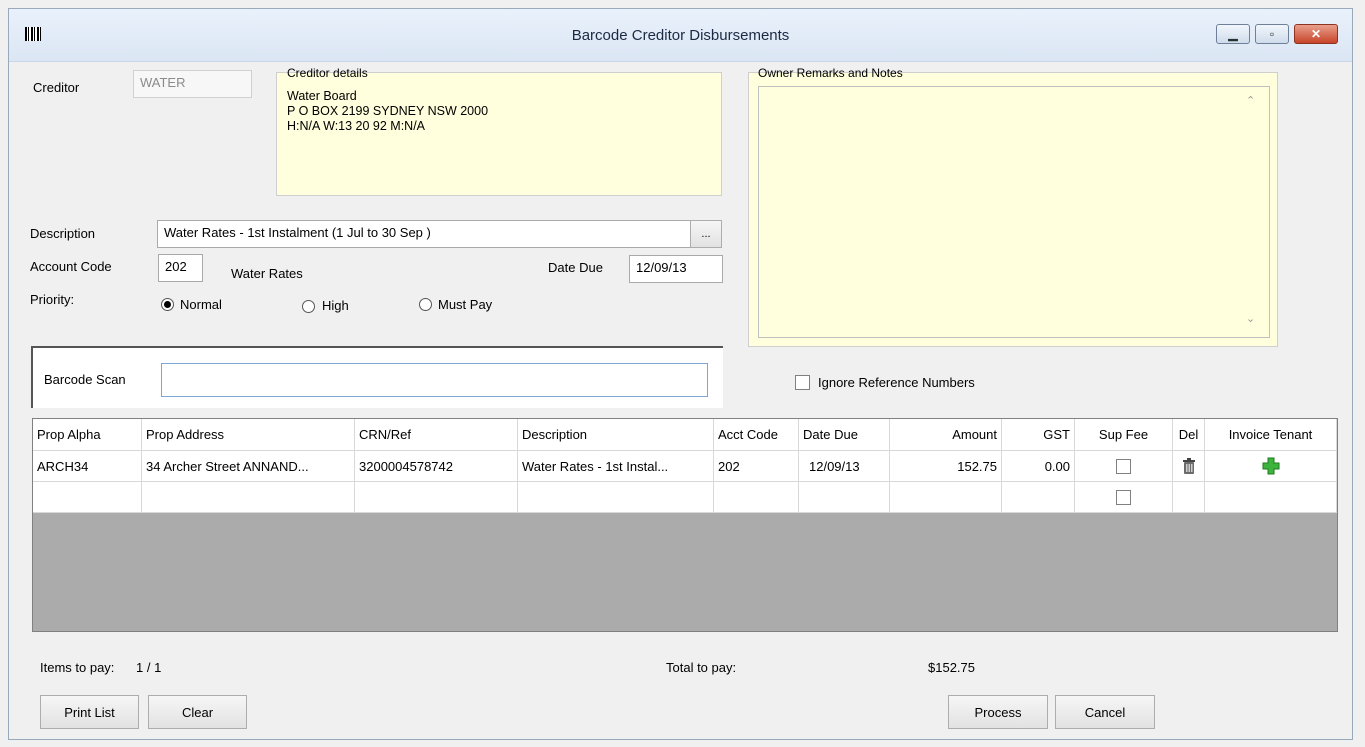 This screenshot has height=747, width=1365. Describe the element at coordinates (616, 497) in the screenshot. I see `cell-description` at that location.